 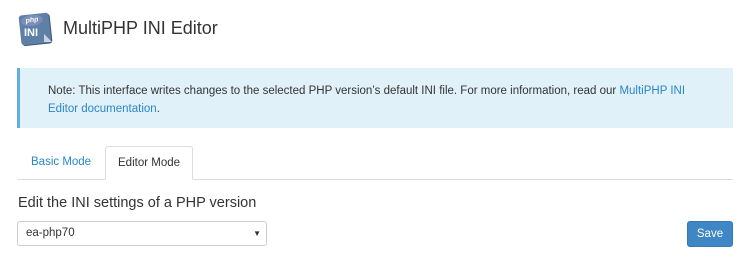 What do you see at coordinates (31, 33) in the screenshot?
I see `icon-text: INI` at bounding box center [31, 33].